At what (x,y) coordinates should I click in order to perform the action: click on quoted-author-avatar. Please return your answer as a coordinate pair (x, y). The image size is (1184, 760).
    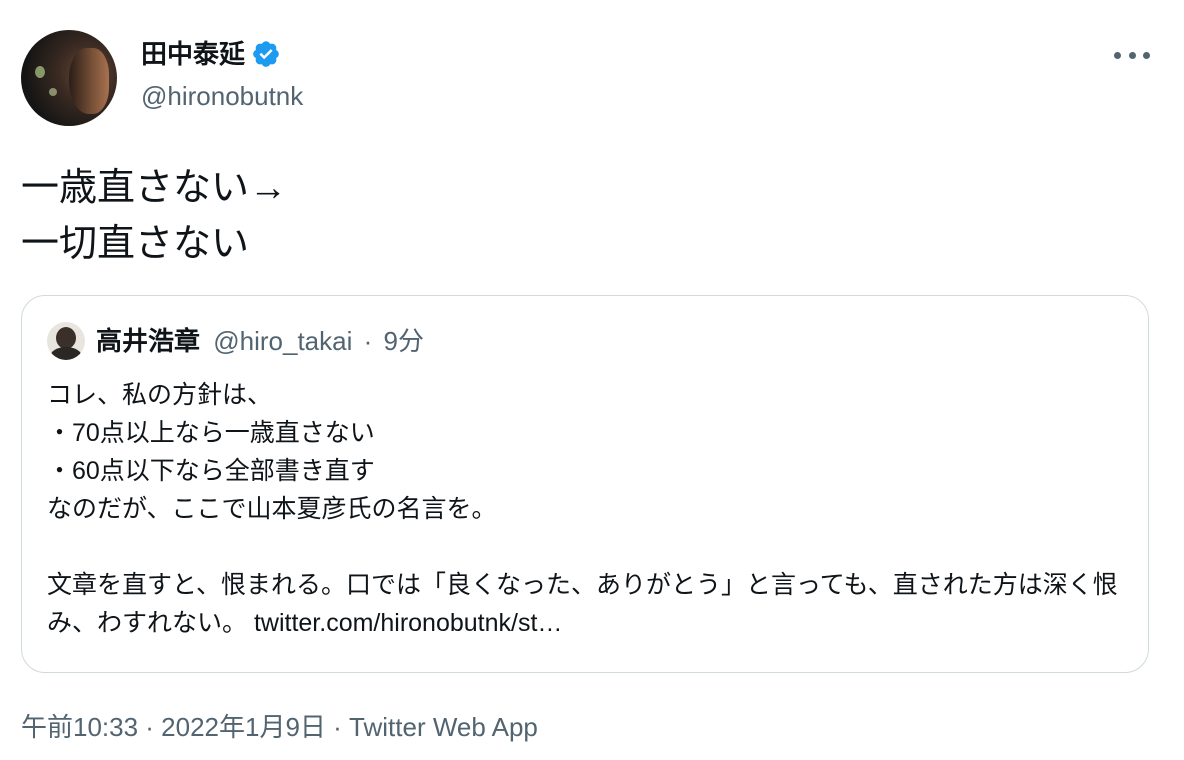
    Looking at the image, I should click on (66, 341).